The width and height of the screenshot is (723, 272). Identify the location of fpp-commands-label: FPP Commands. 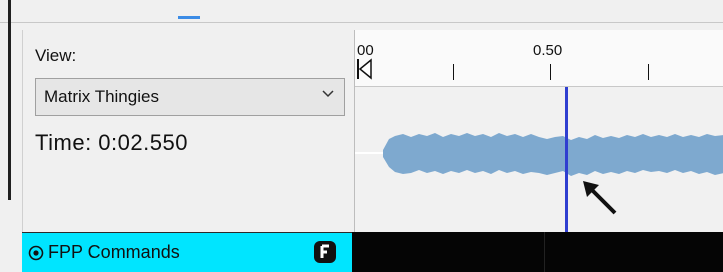
(114, 252).